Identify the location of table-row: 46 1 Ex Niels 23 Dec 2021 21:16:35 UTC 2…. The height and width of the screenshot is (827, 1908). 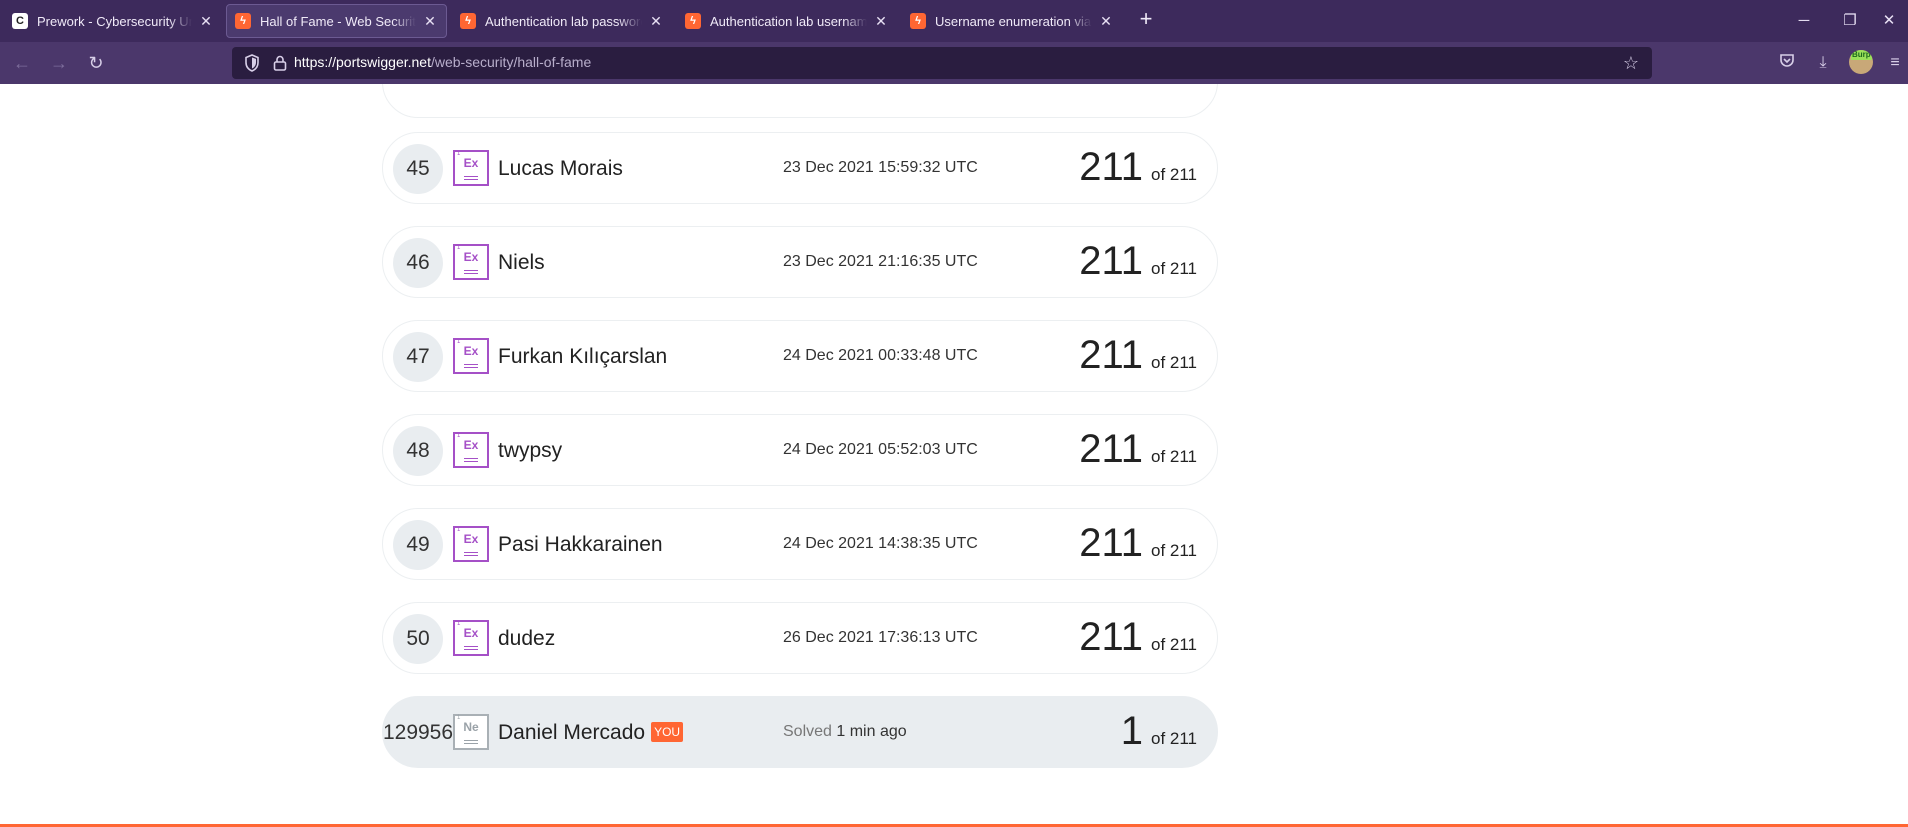
(800, 262).